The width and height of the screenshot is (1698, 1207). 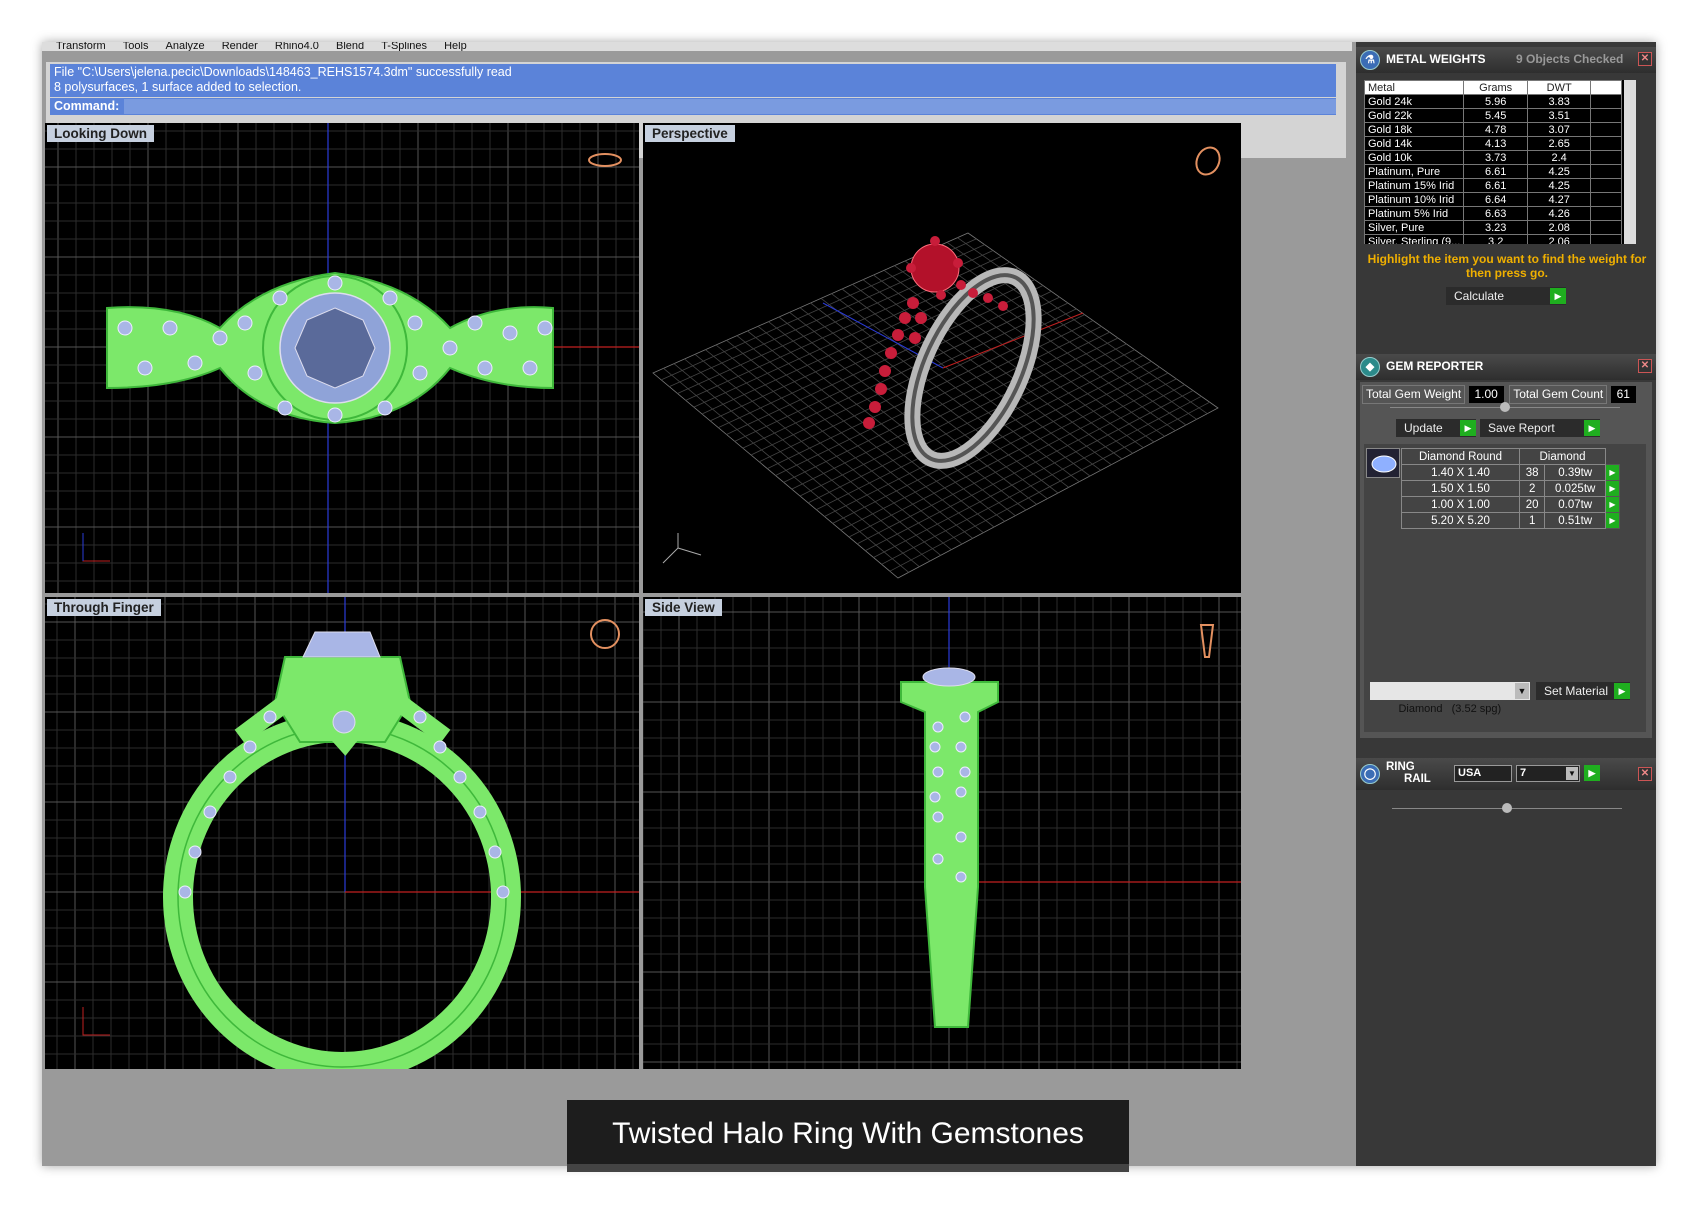 What do you see at coordinates (1630, 162) in the screenshot?
I see `metal-table-scrollbar` at bounding box center [1630, 162].